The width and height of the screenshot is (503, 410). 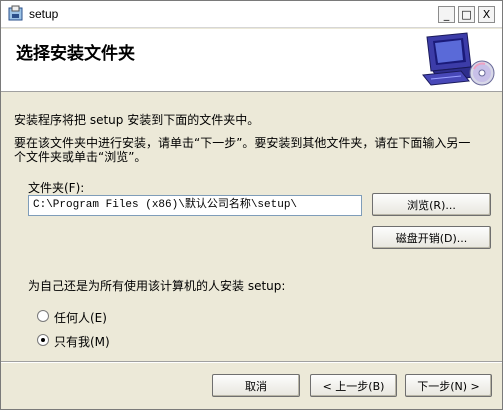 I want to click on folder-label: 文件夹(F):, so click(x=56, y=188).